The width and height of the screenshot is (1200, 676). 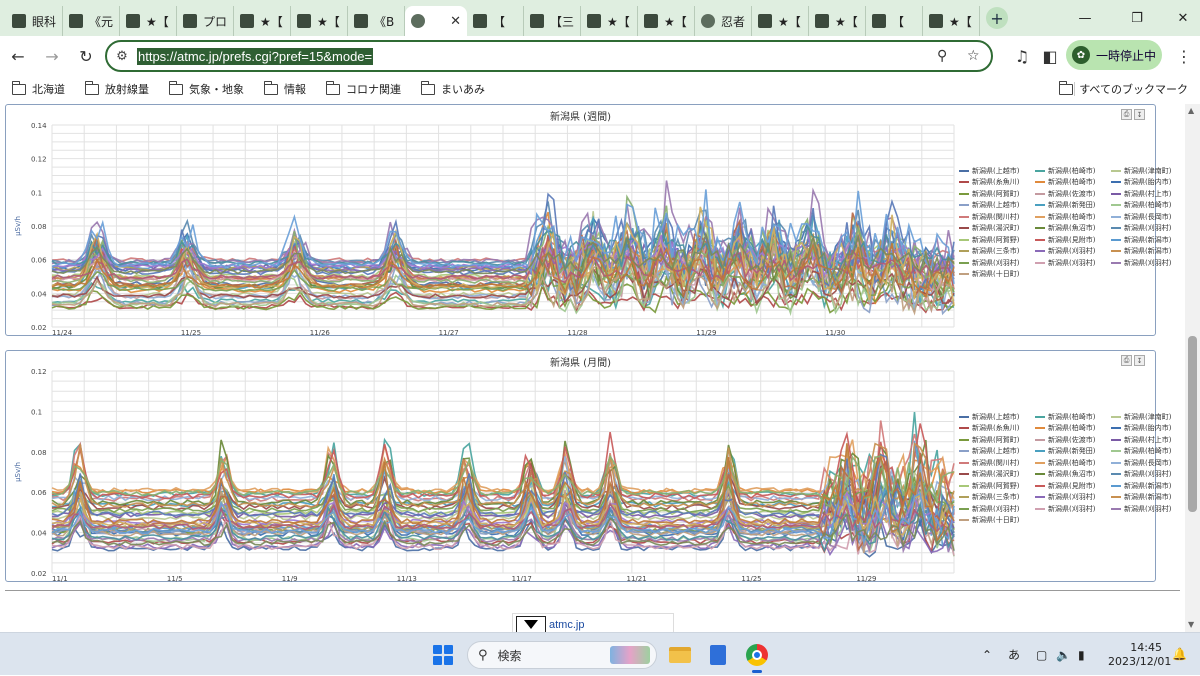 What do you see at coordinates (1041, 654) in the screenshot?
I see `network-icon: ▢` at bounding box center [1041, 654].